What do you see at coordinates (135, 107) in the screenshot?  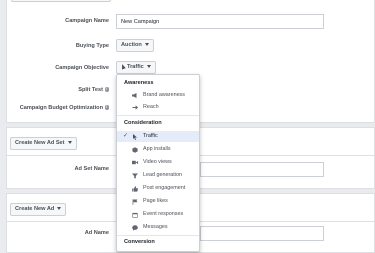 I see `reach-icon` at bounding box center [135, 107].